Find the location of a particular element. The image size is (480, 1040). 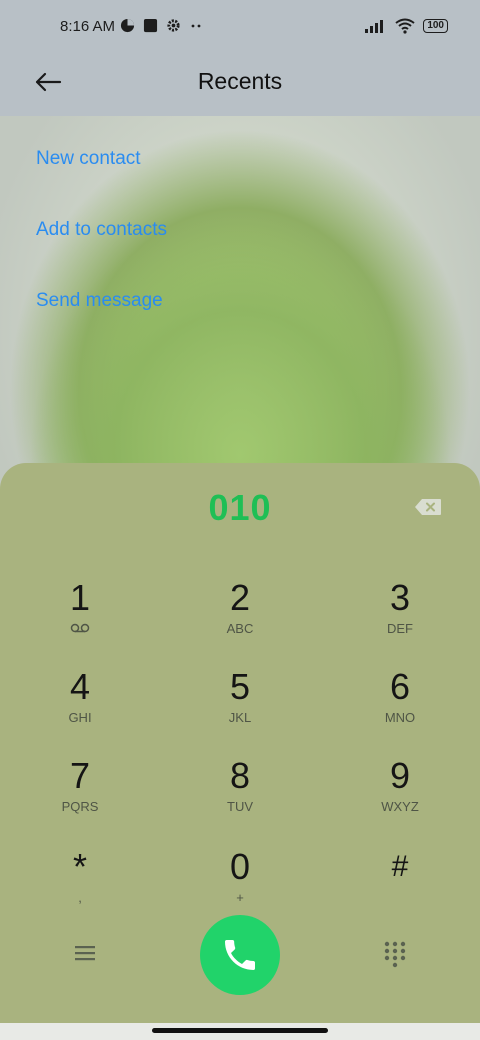

dial-key-4: 4 GHI is located at coordinates (80, 707).